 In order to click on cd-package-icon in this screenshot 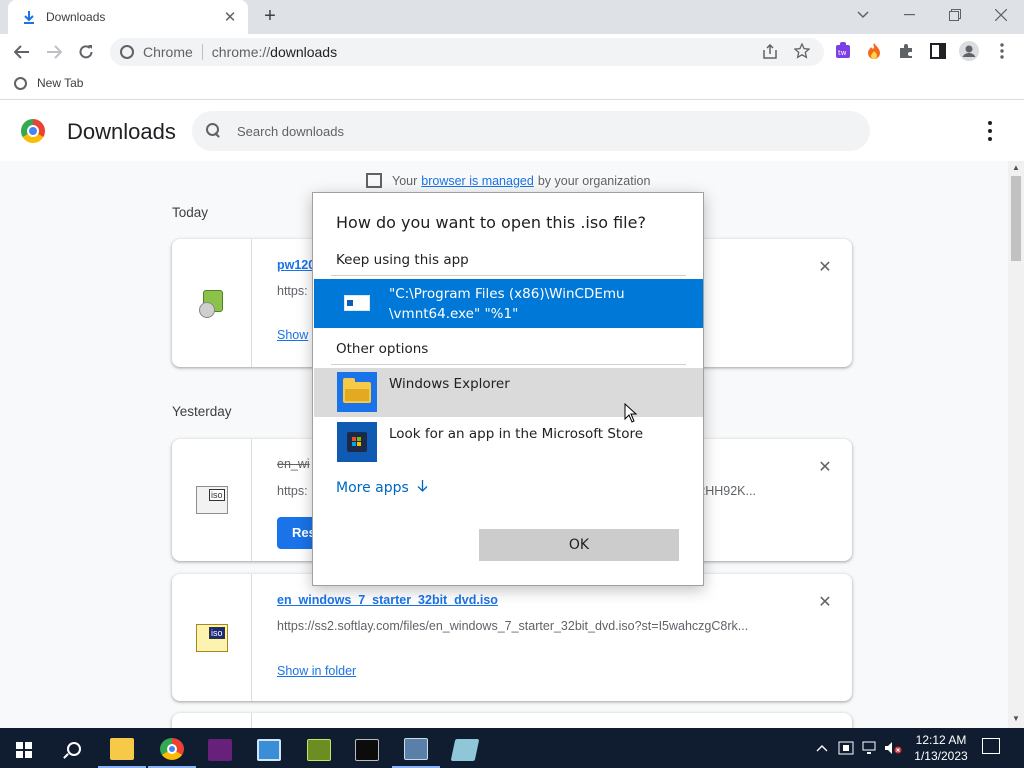, I will do `click(211, 303)`.